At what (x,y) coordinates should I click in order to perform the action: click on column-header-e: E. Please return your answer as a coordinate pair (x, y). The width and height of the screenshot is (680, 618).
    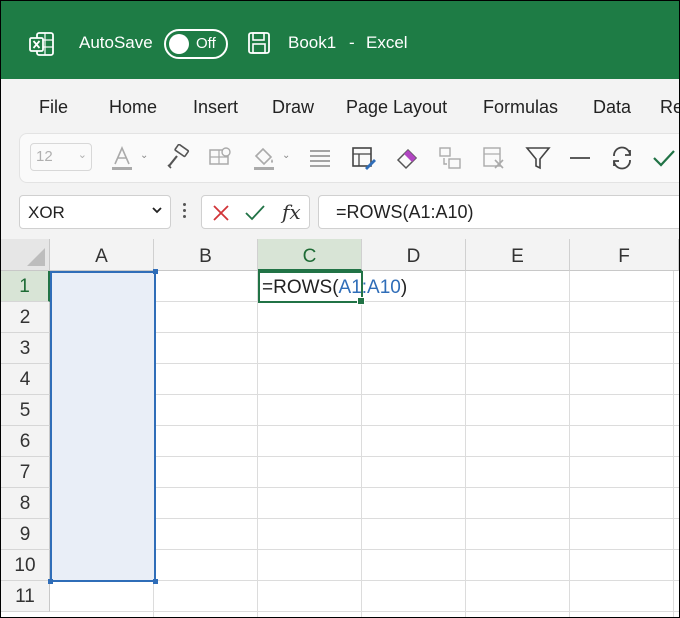
    Looking at the image, I should click on (518, 255).